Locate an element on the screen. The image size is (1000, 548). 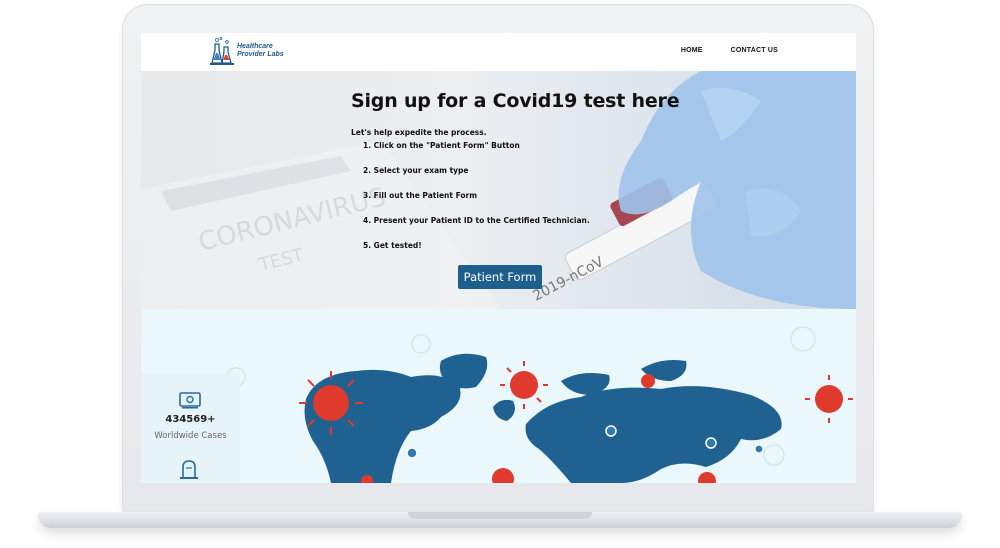
tombstone-icon is located at coordinates (189, 470).